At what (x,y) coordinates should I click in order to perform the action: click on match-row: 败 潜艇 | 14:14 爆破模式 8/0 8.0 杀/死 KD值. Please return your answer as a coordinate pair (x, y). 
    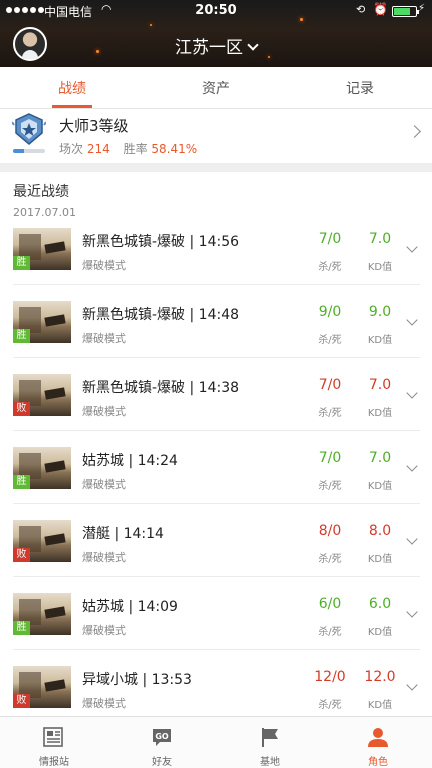
    Looking at the image, I should click on (216, 540).